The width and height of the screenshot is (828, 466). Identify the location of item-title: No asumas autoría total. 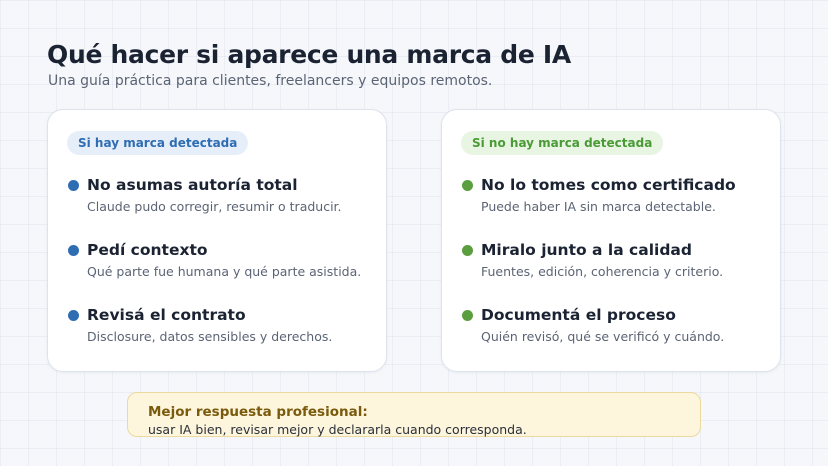
(192, 185).